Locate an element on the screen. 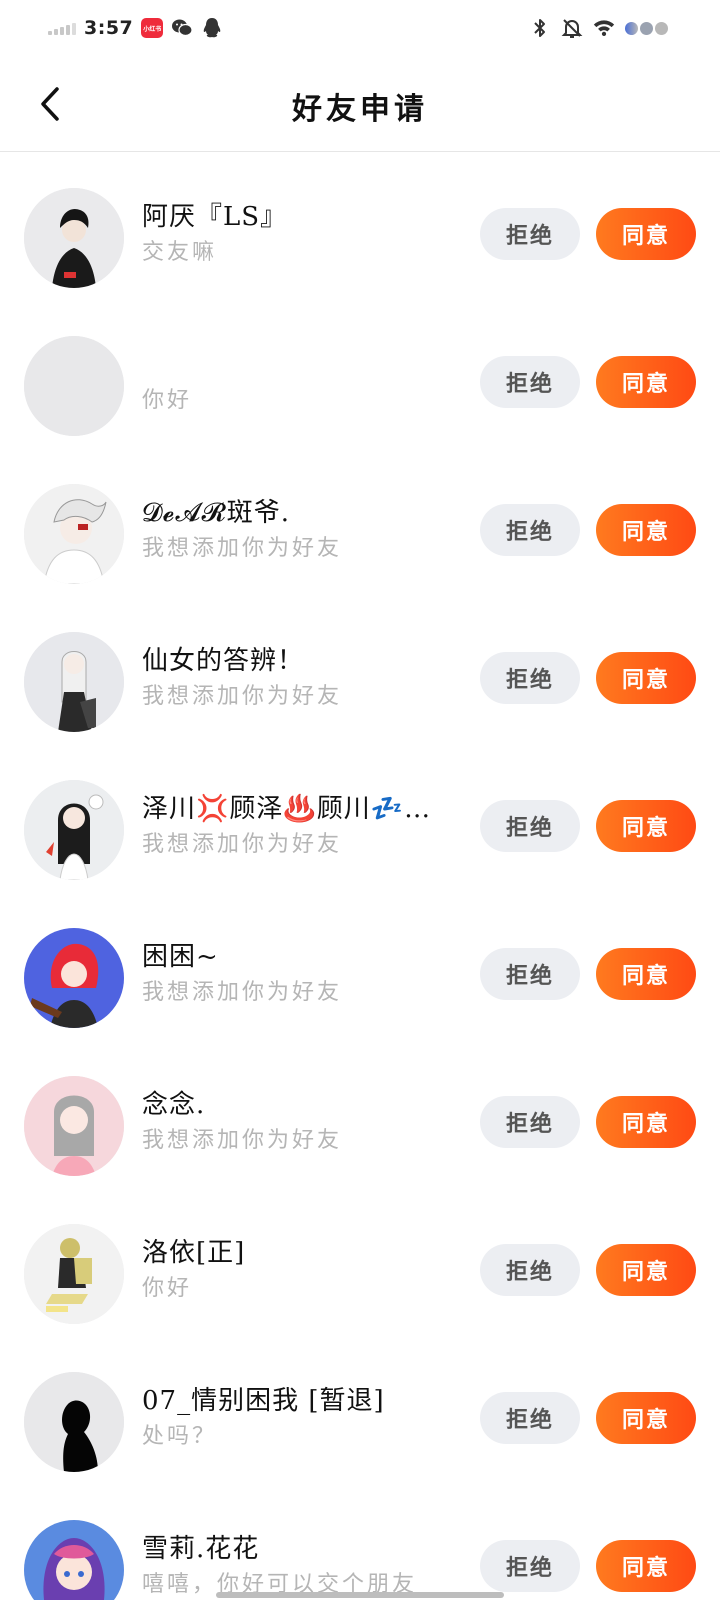 The height and width of the screenshot is (1600, 720). status-bar-left: 3:57 小红书 is located at coordinates (135, 28).